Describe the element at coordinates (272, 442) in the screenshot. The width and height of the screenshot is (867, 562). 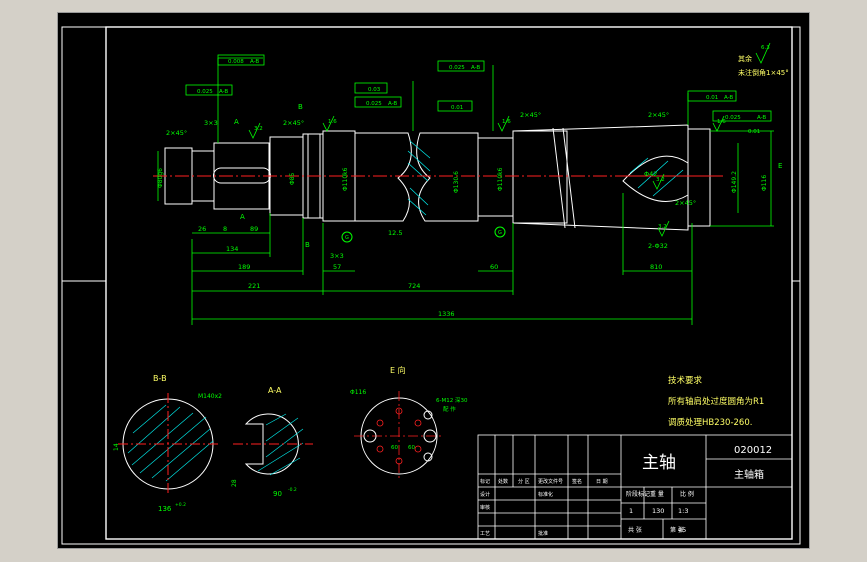
I see `section-a-a: A-A 90 -0.2 28` at that location.